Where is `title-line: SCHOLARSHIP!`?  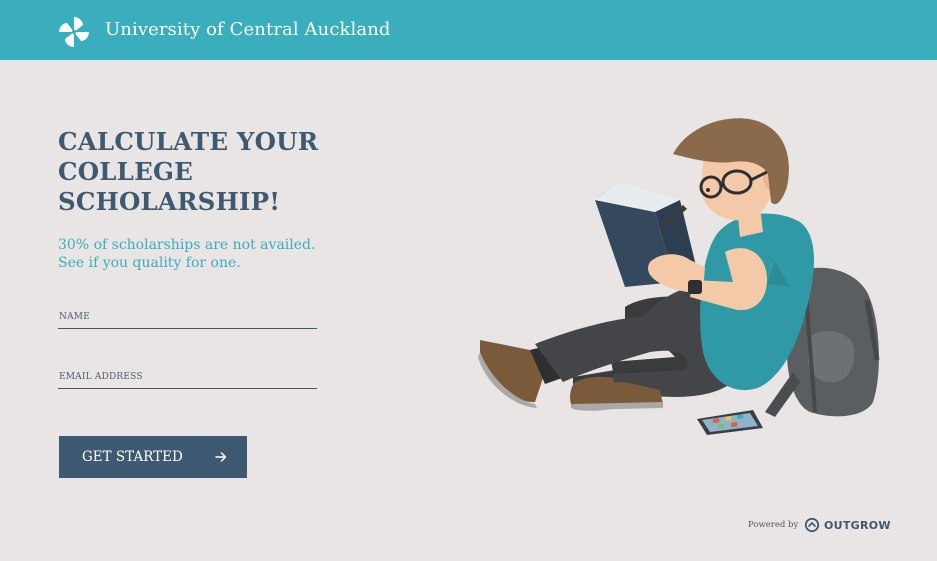 title-line: SCHOLARSHIP! is located at coordinates (169, 201).